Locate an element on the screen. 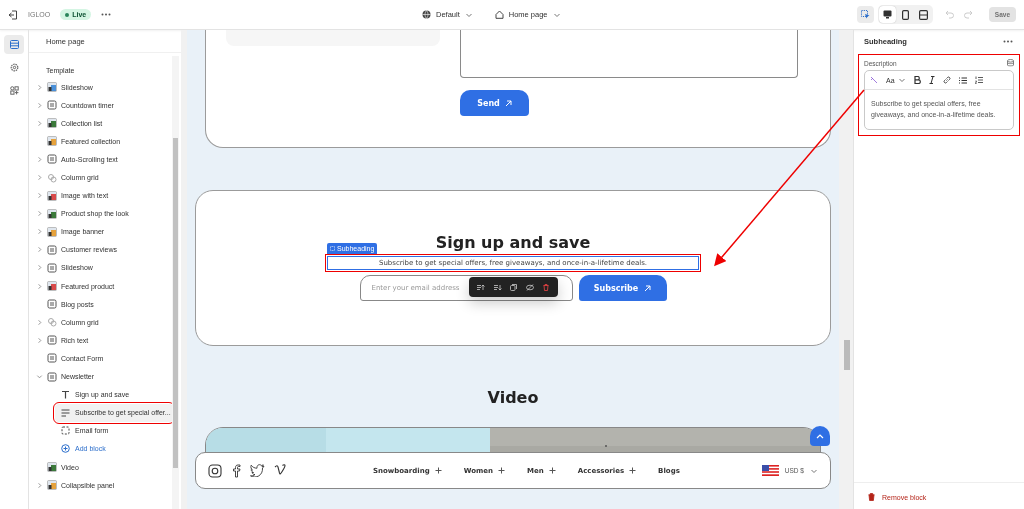 Image resolution: width=1024 pixels, height=509 pixels. bold-icon is located at coordinates (917, 80).